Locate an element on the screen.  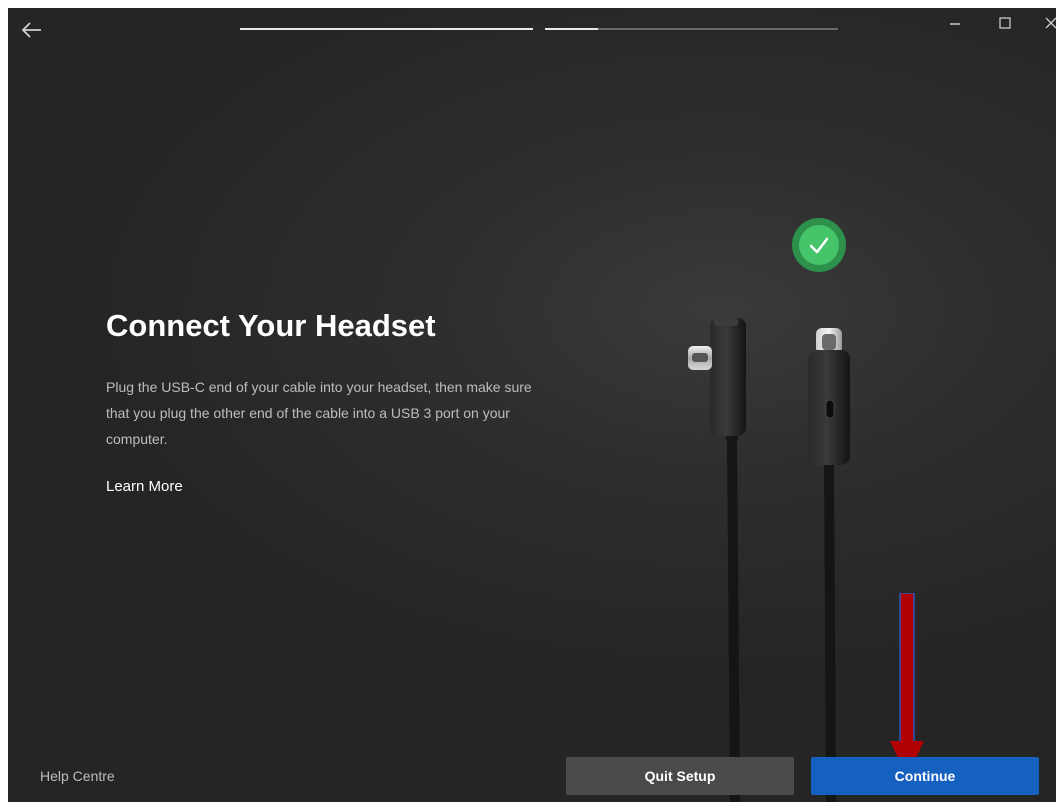
progress-step-2-fill is located at coordinates (571, 29).